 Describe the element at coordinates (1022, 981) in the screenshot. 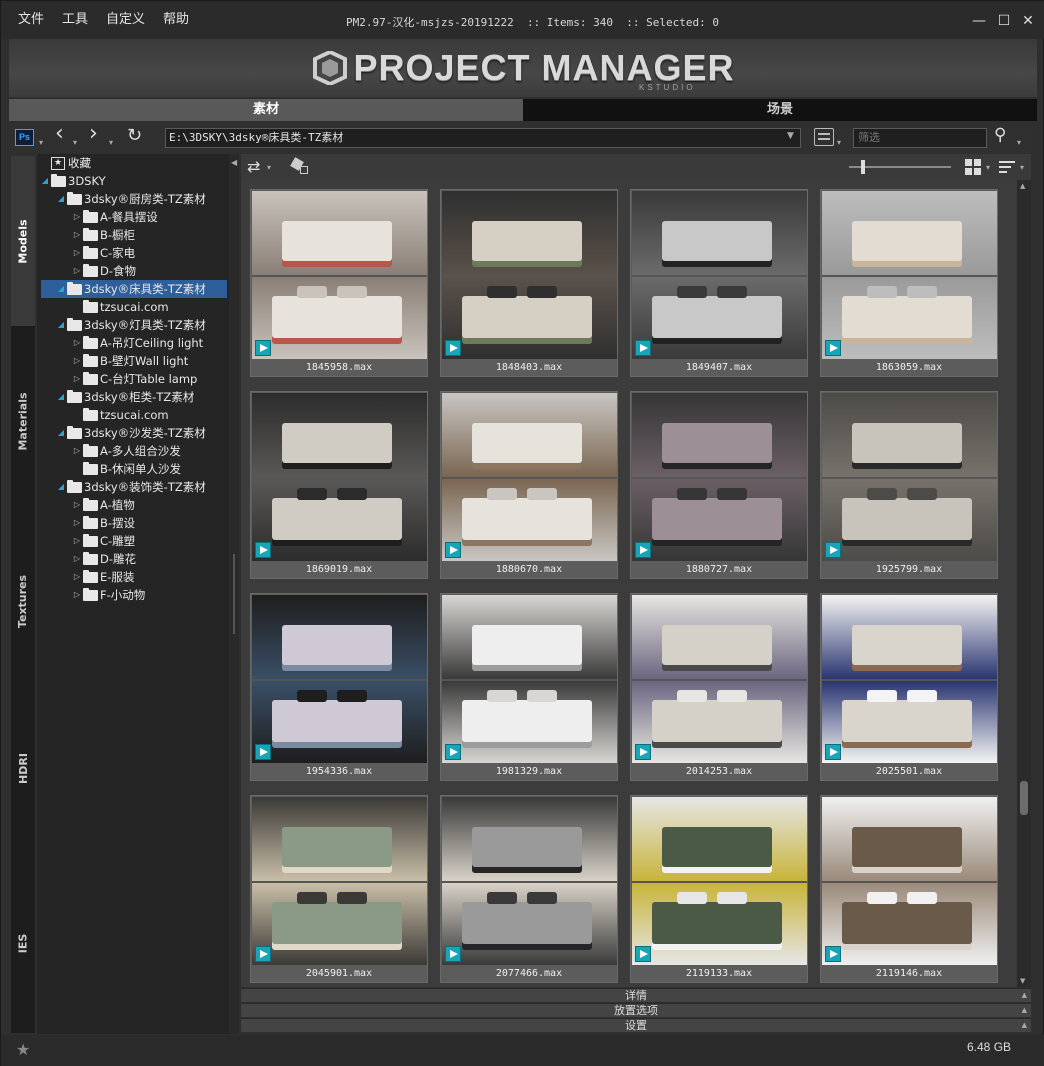

I see `scroll-down-icon: ▼` at that location.